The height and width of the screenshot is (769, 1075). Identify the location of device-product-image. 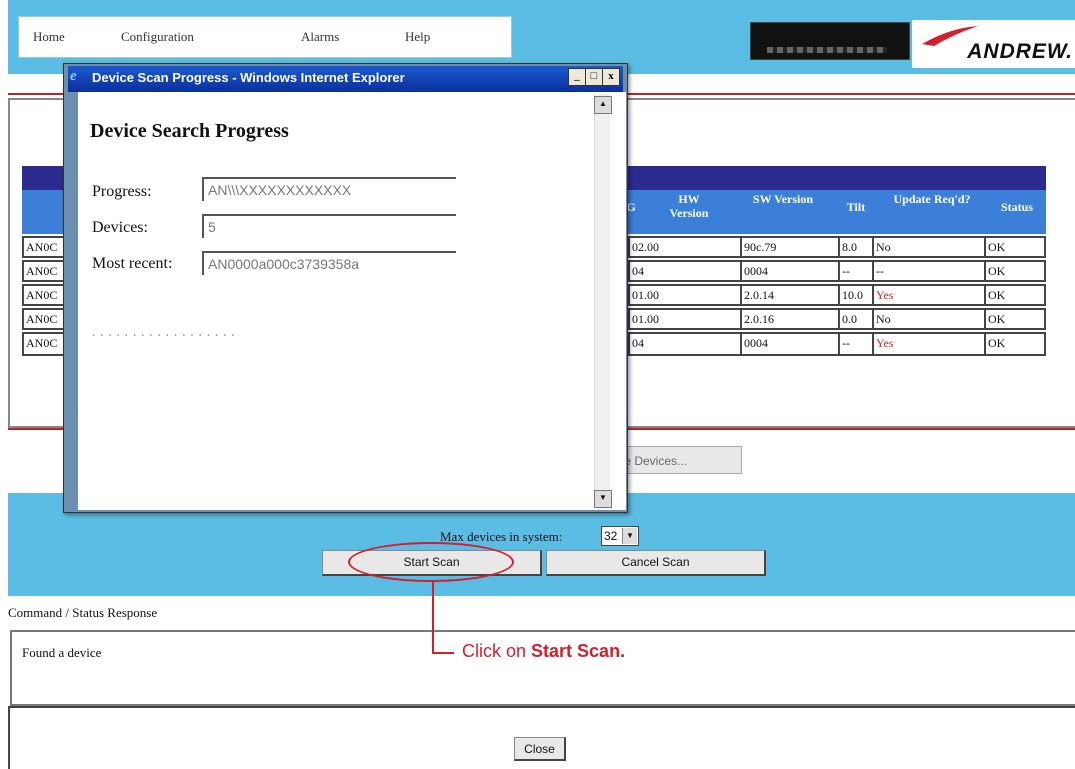
(830, 41).